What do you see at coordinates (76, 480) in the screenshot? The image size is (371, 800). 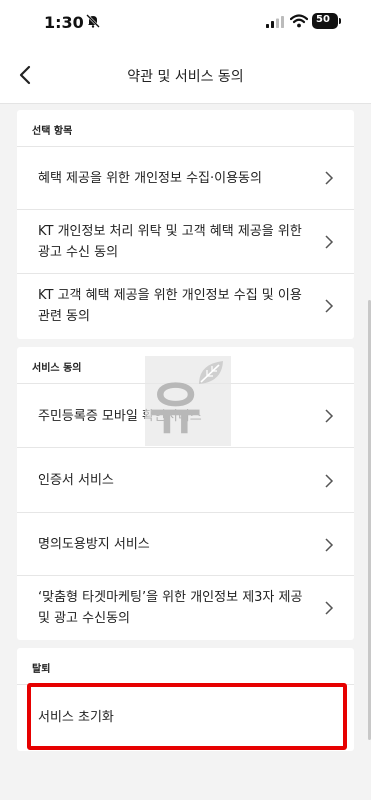 I see `list-item-label: 인증서 서비스` at bounding box center [76, 480].